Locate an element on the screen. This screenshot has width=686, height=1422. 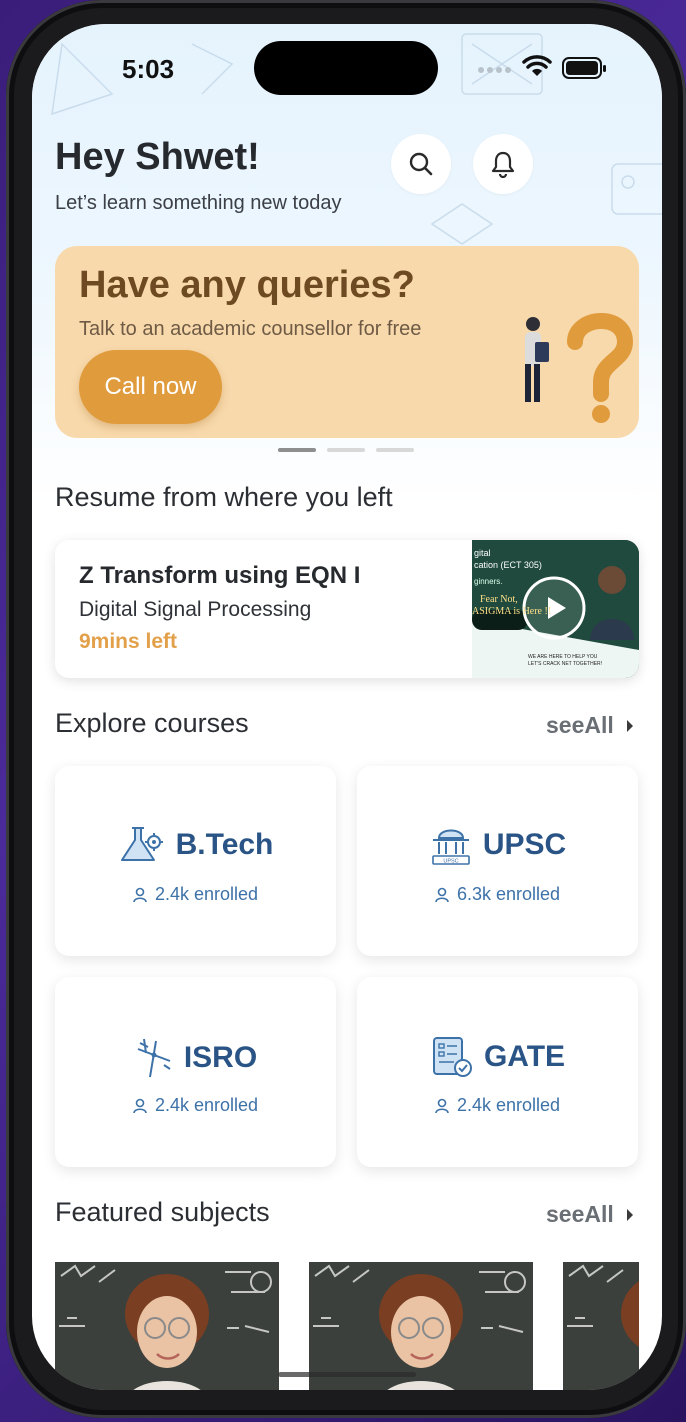
course-card-gate: GATE 2.4k enrolled is located at coordinates (497, 1072).